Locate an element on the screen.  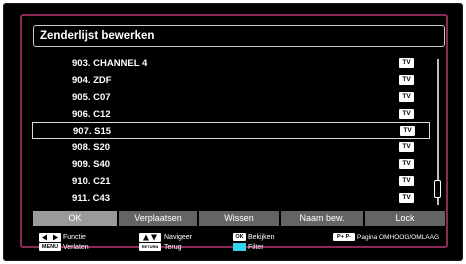
channel-name: 911. C43 is located at coordinates (91, 198).